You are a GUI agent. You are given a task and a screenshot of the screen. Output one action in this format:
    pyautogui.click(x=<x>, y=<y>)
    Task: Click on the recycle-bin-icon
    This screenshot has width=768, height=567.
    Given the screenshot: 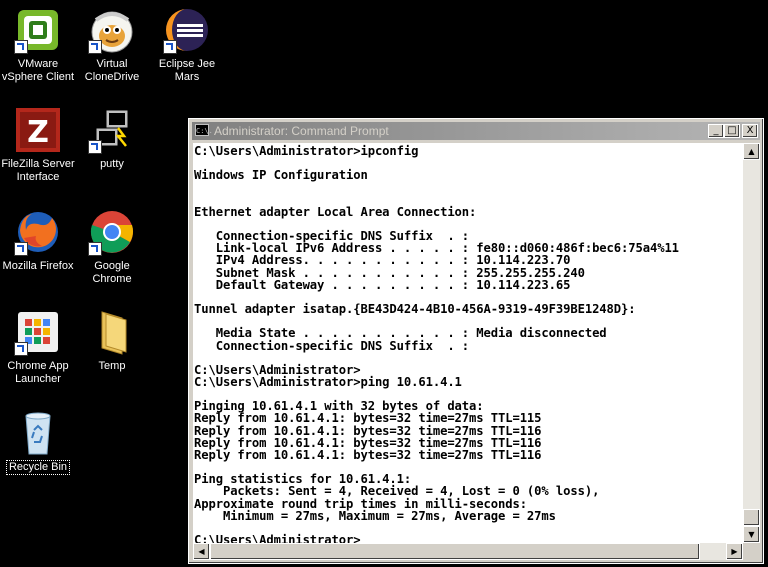 What is the action you would take?
    pyautogui.click(x=38, y=432)
    